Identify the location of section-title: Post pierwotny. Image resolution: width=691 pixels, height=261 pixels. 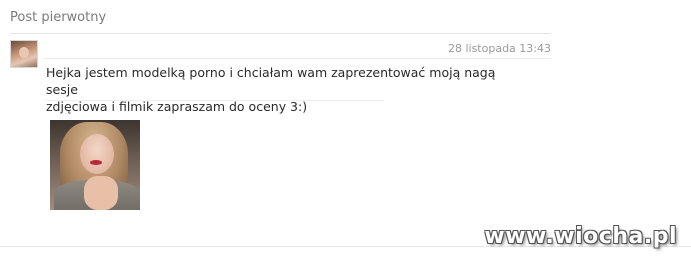
(58, 17).